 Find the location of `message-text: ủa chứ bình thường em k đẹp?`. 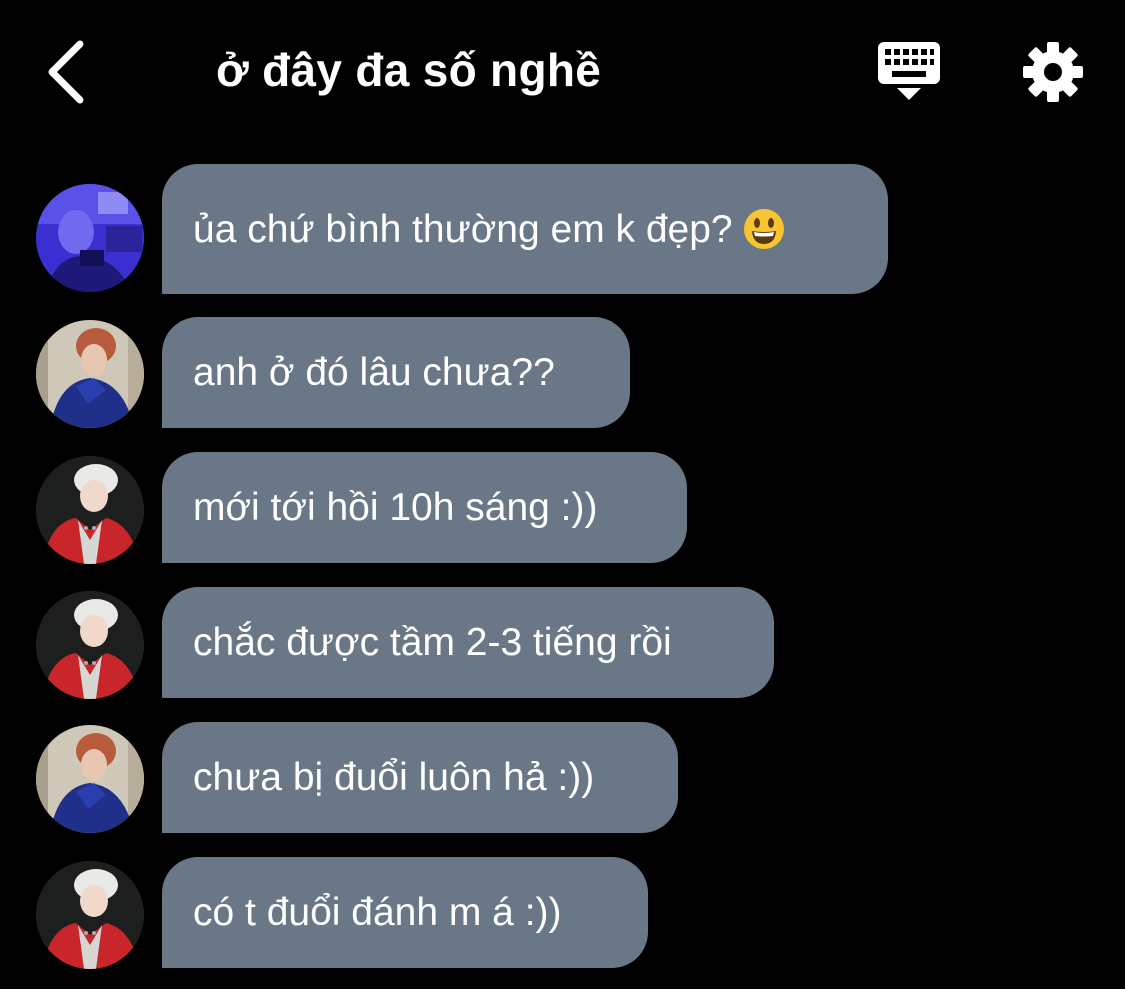

message-text: ủa chứ bình thường em k đẹp? is located at coordinates (463, 229).